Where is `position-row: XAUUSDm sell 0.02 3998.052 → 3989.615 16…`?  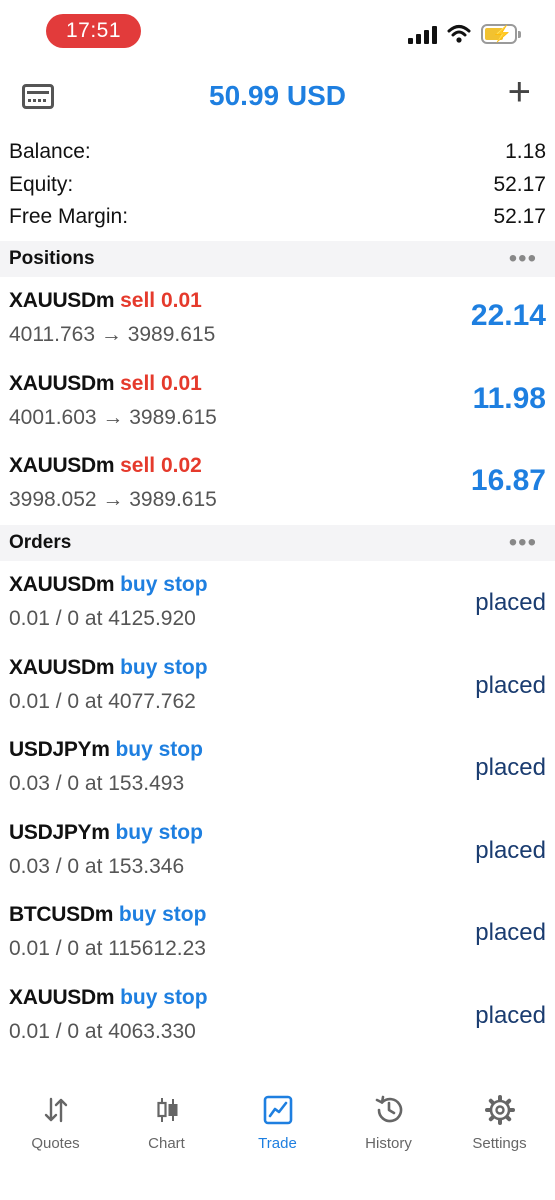
position-row: XAUUSDm sell 0.02 3998.052 → 3989.615 16… is located at coordinates (277, 483).